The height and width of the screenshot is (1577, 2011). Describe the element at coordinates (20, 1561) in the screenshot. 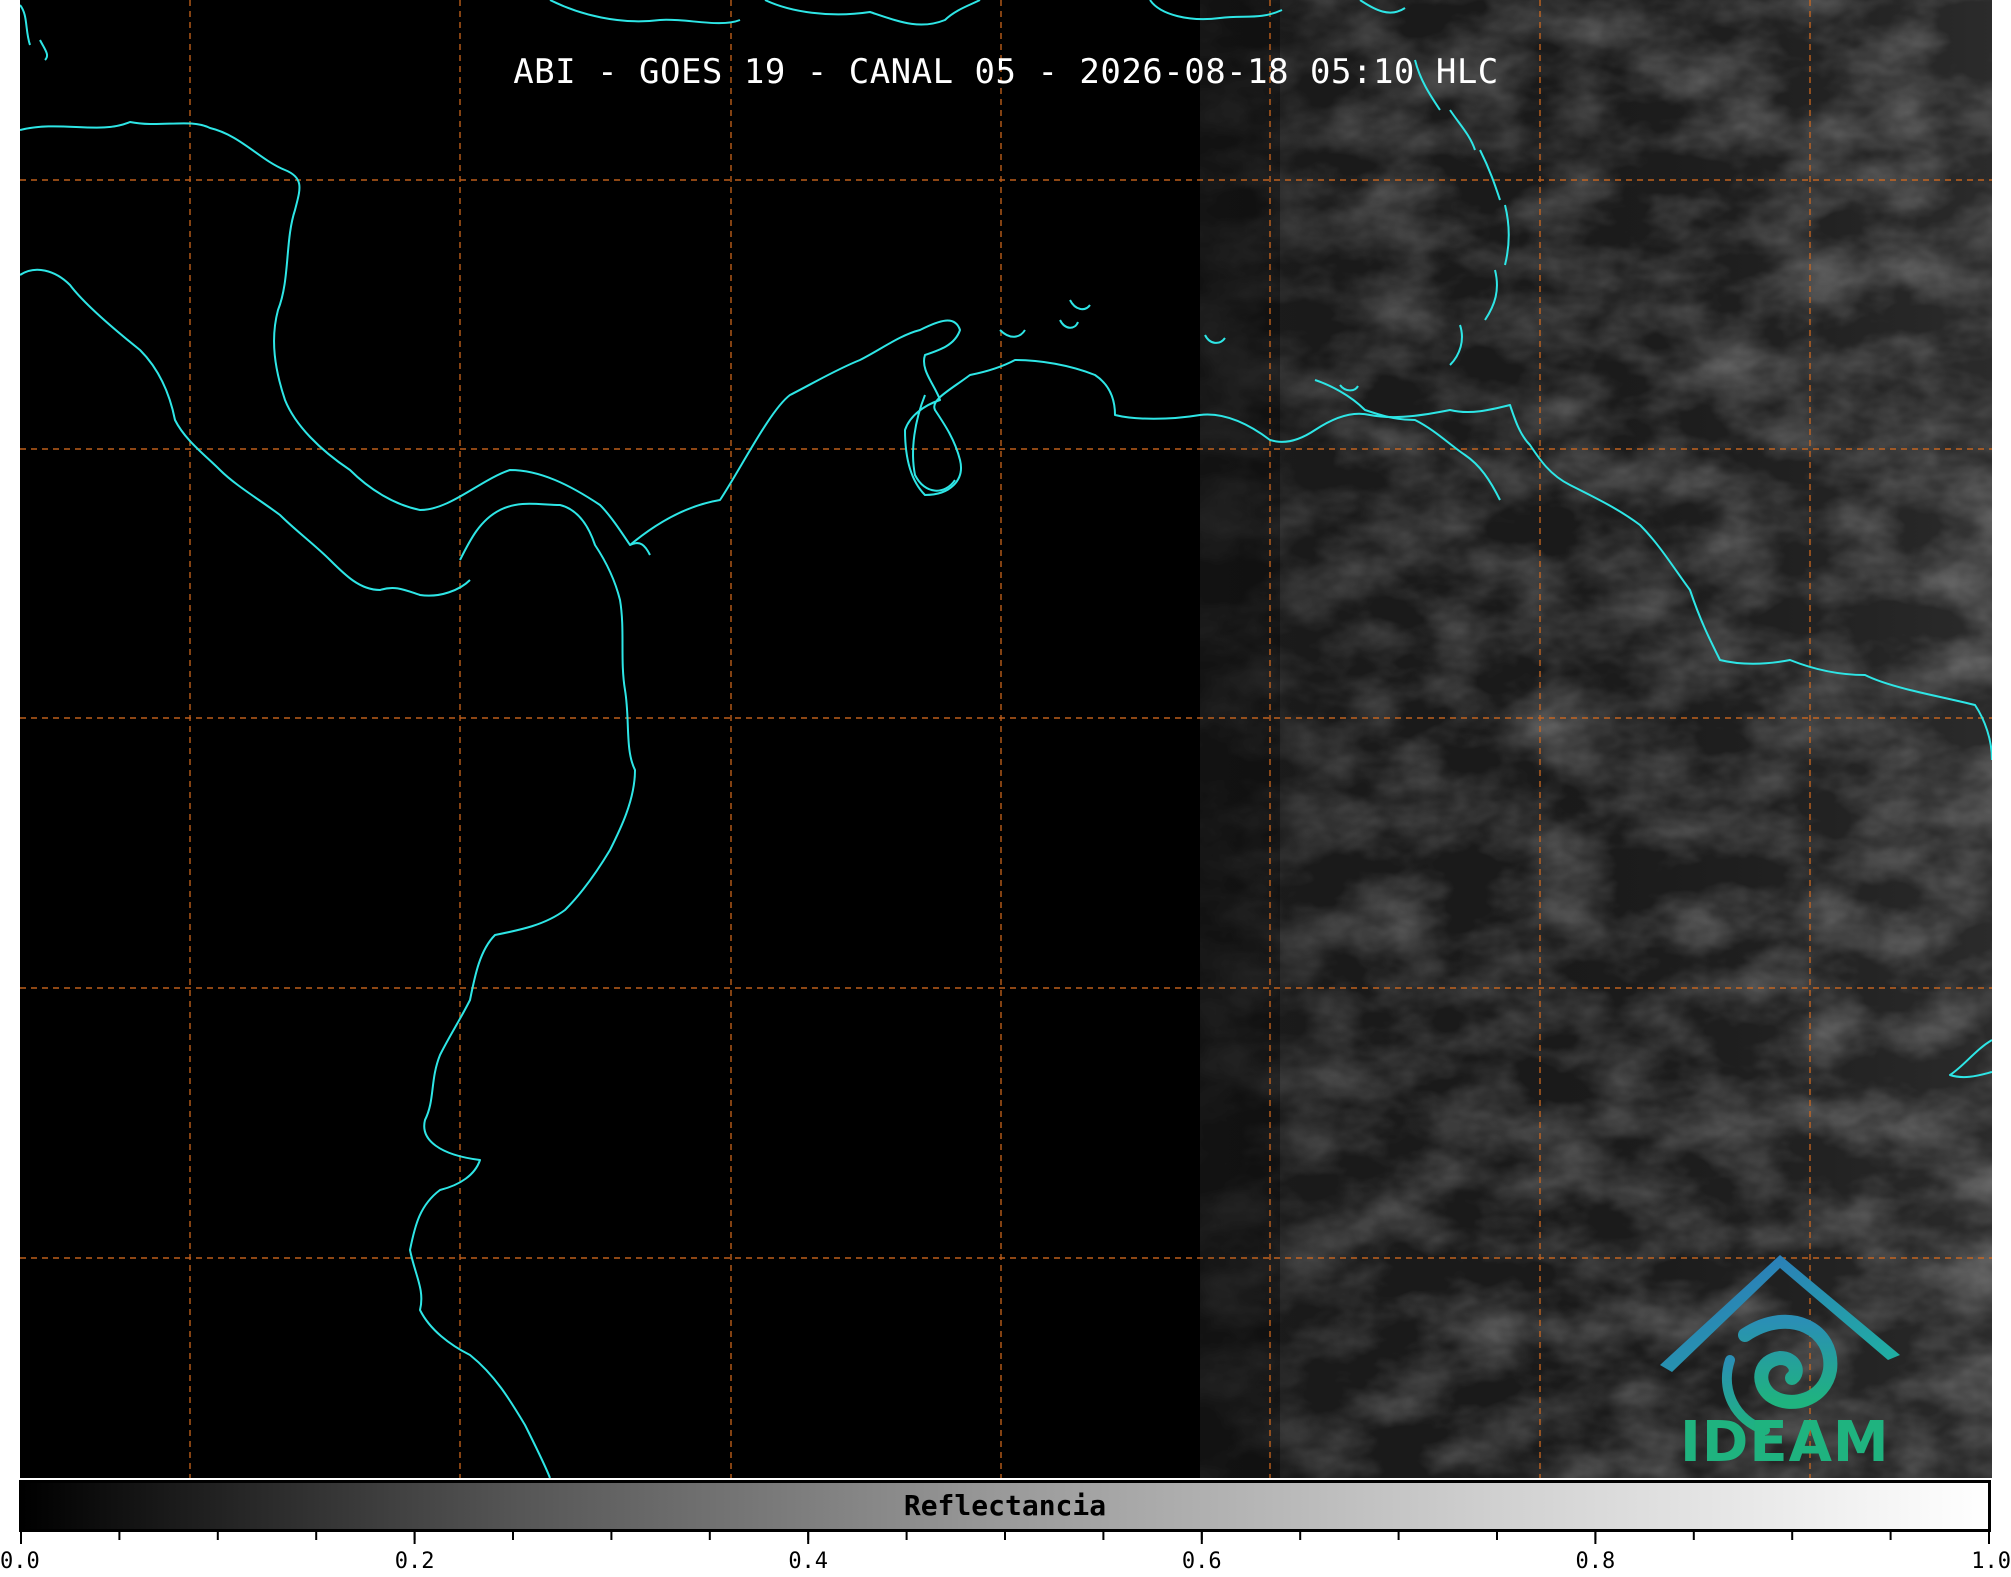

I see `colorbar-tick-label: 0.0` at that location.